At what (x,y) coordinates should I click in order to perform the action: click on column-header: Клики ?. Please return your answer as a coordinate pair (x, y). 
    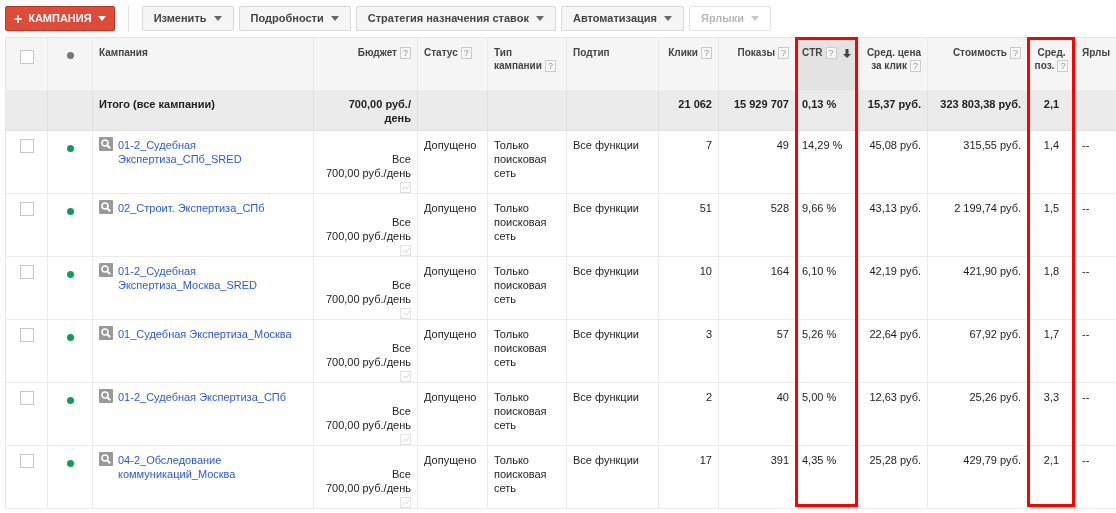
    Looking at the image, I should click on (688, 64).